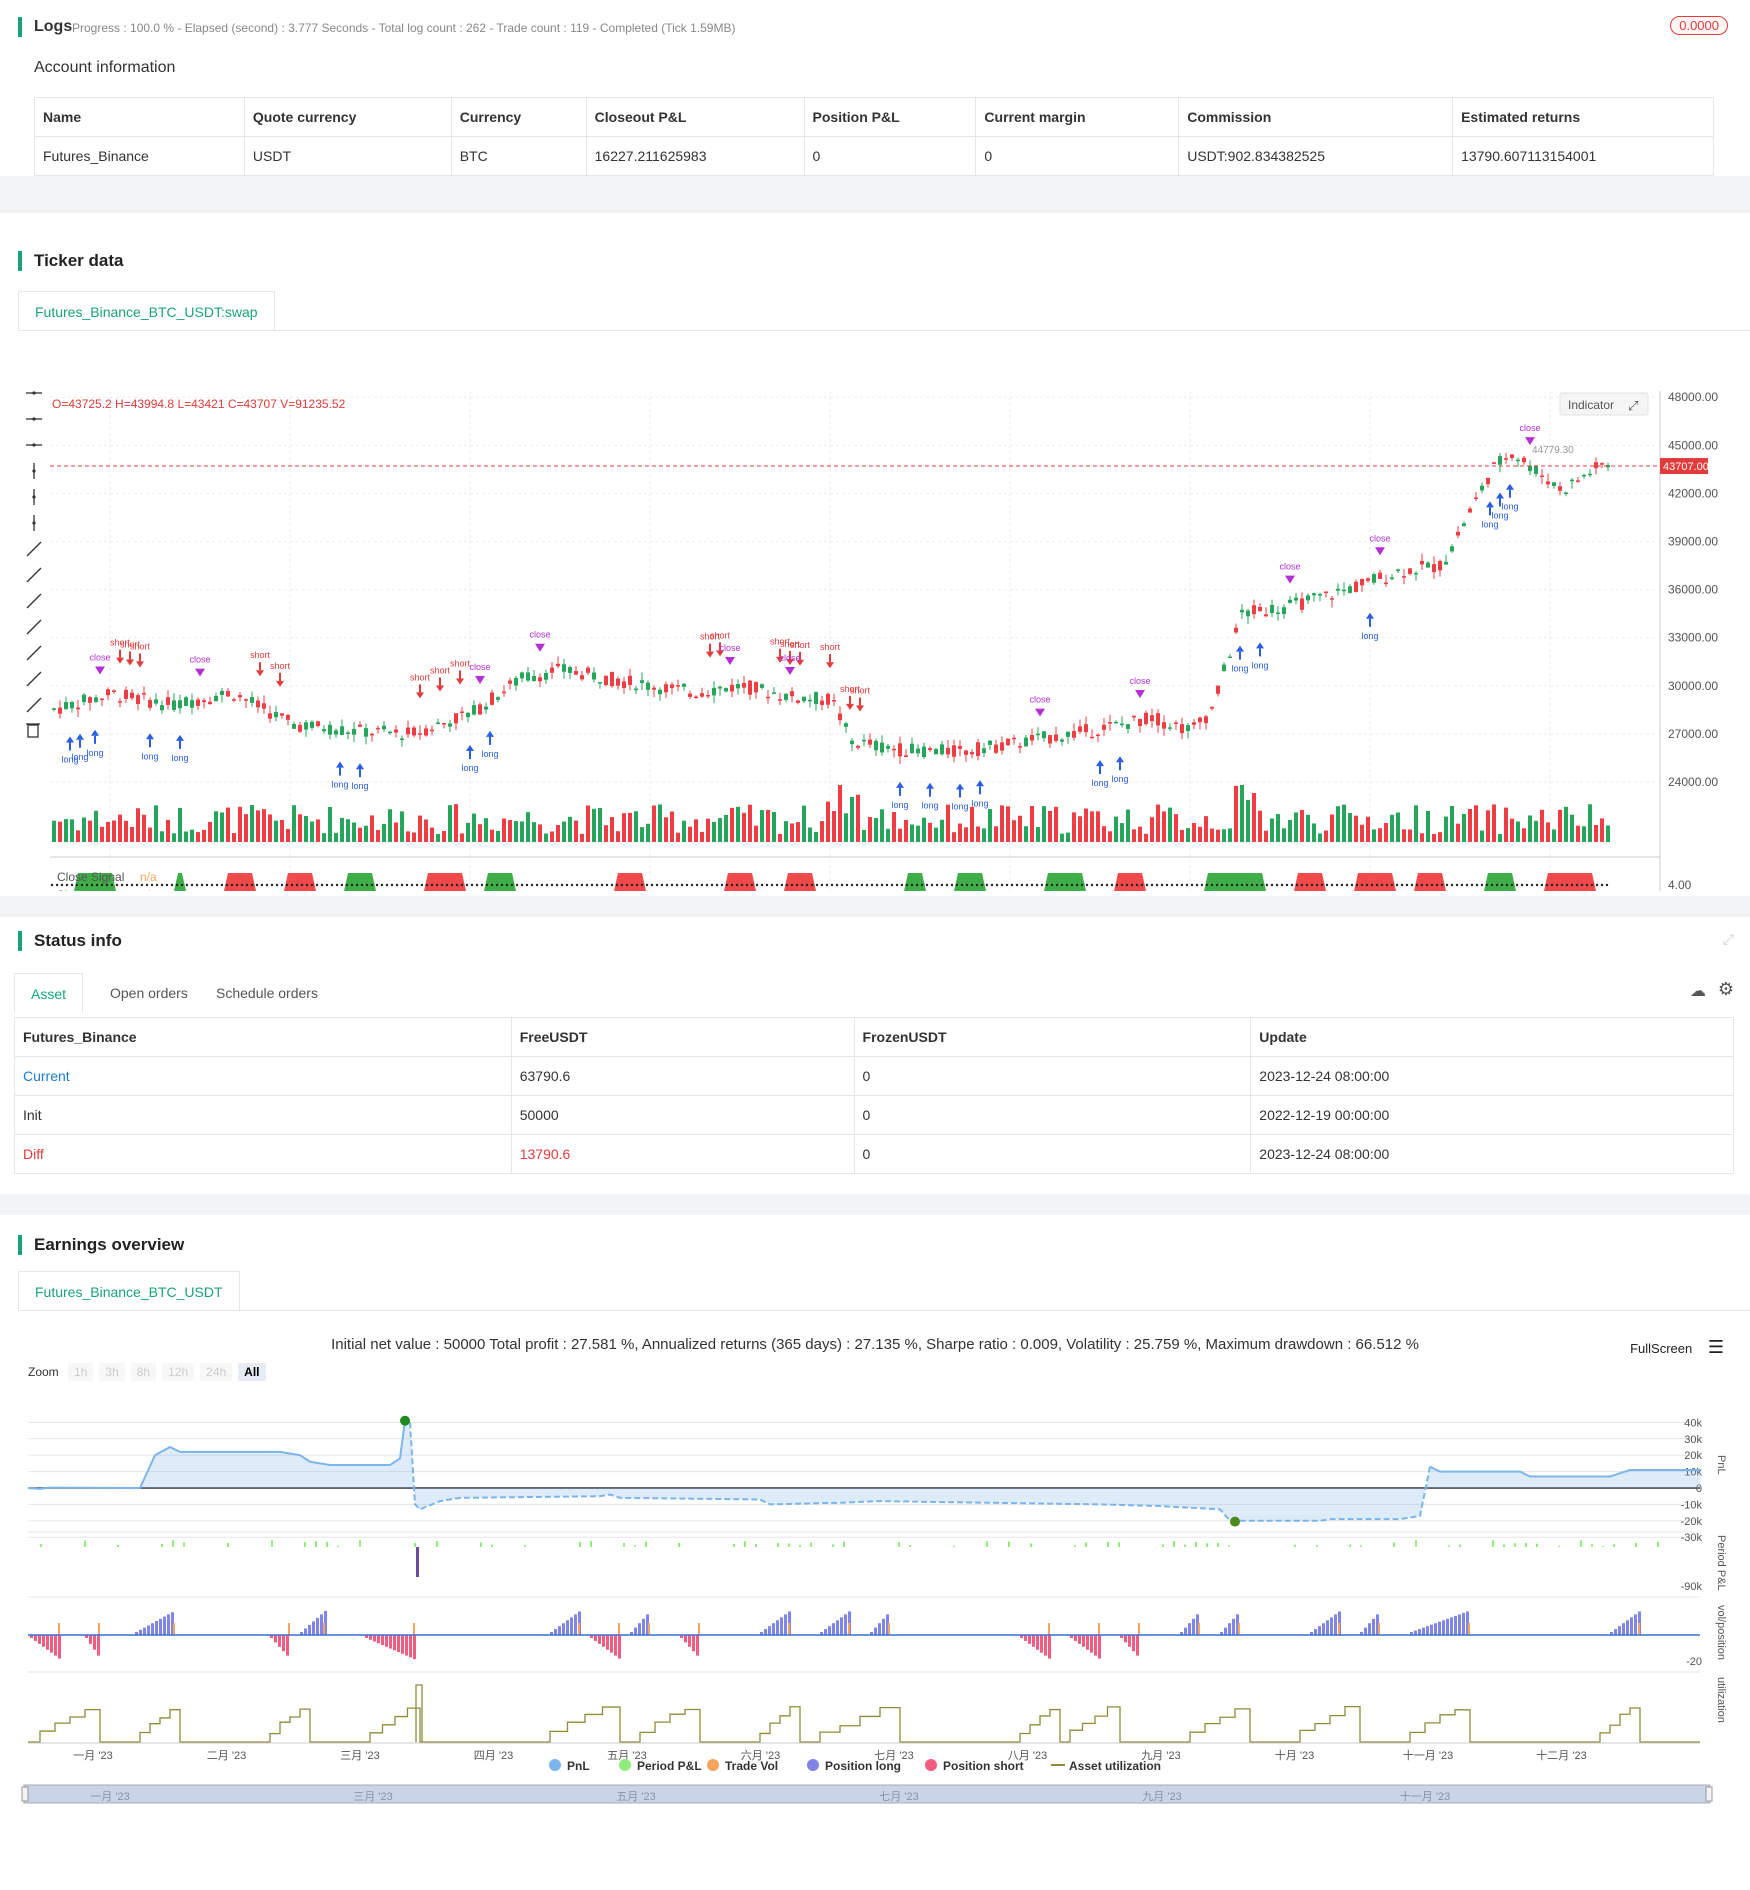 The height and width of the screenshot is (1890, 1750). What do you see at coordinates (267, 993) in the screenshot?
I see `tab-schedule-orders: Schedule orders` at bounding box center [267, 993].